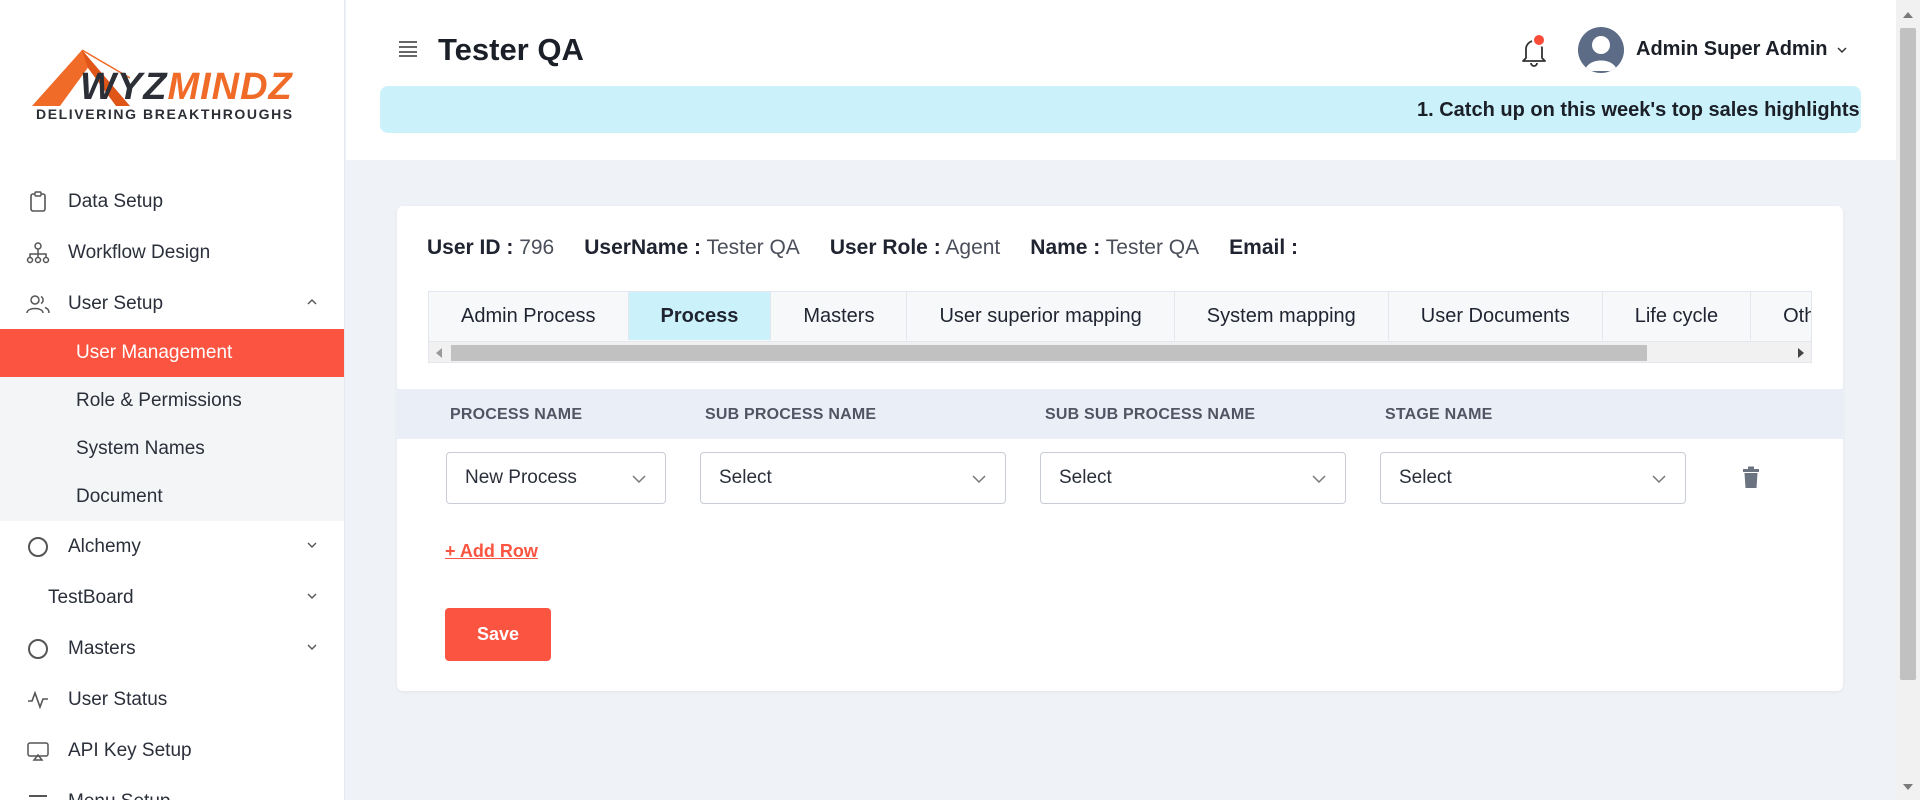 The image size is (1920, 800). I want to click on sidebar-item-menu-setup: Menu Setup, so click(172, 788).